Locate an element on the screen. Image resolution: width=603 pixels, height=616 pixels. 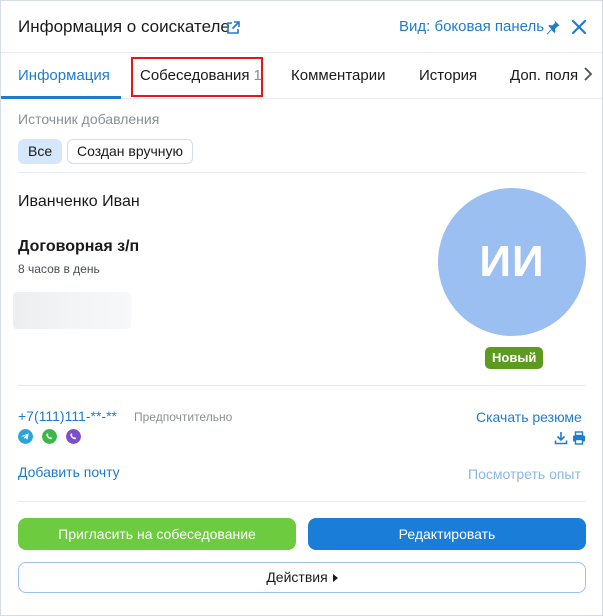
chip-all: Все is located at coordinates (40, 151).